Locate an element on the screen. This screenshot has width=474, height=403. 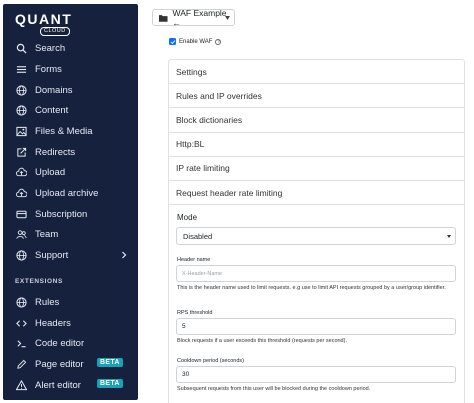
sidebar-item-code-editor: Code editor is located at coordinates (70, 343).